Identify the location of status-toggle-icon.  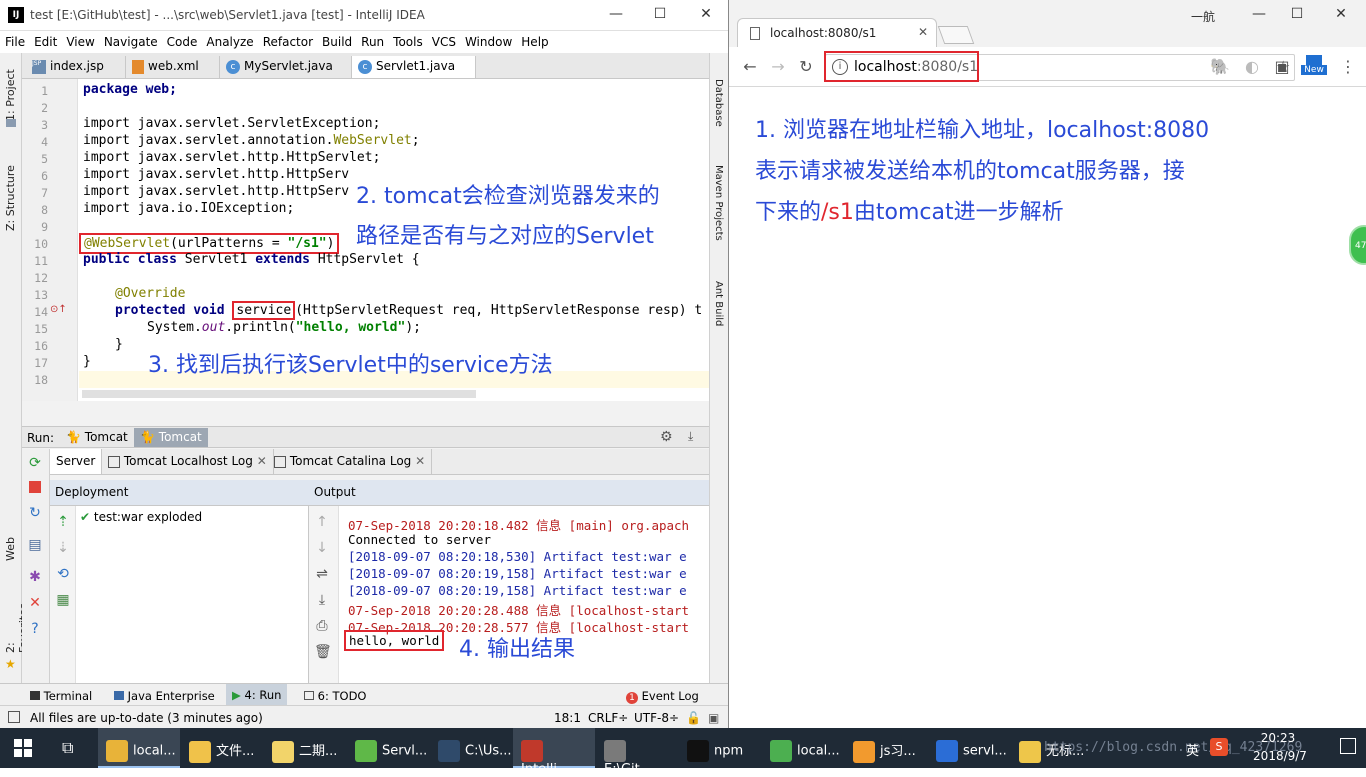
(14, 717).